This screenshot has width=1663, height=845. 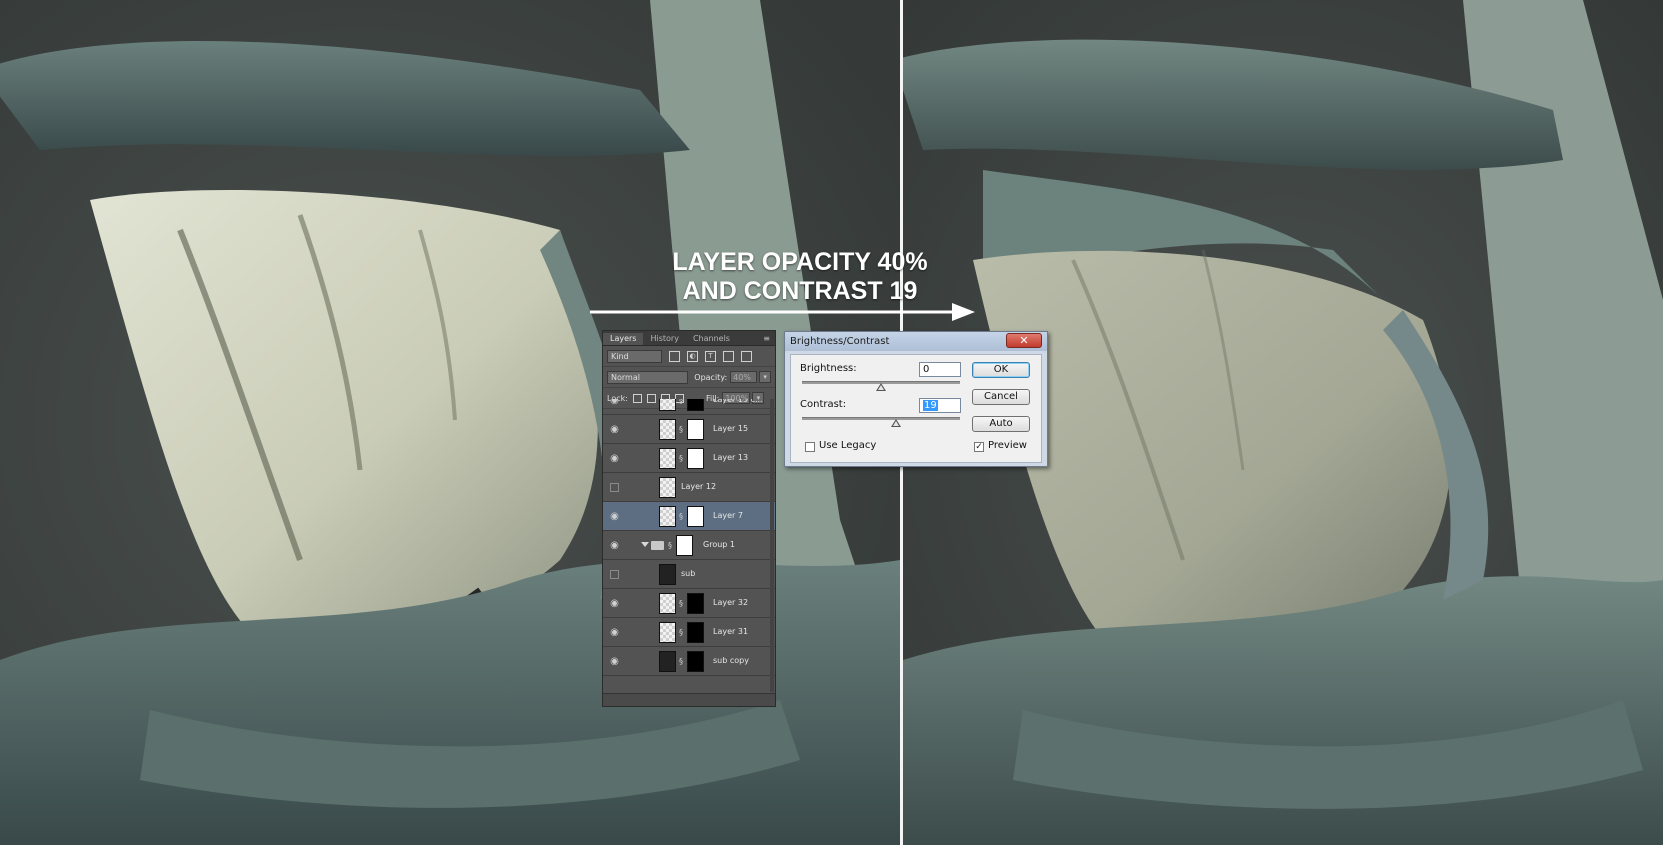 I want to click on contrast-slider-track, so click(x=881, y=418).